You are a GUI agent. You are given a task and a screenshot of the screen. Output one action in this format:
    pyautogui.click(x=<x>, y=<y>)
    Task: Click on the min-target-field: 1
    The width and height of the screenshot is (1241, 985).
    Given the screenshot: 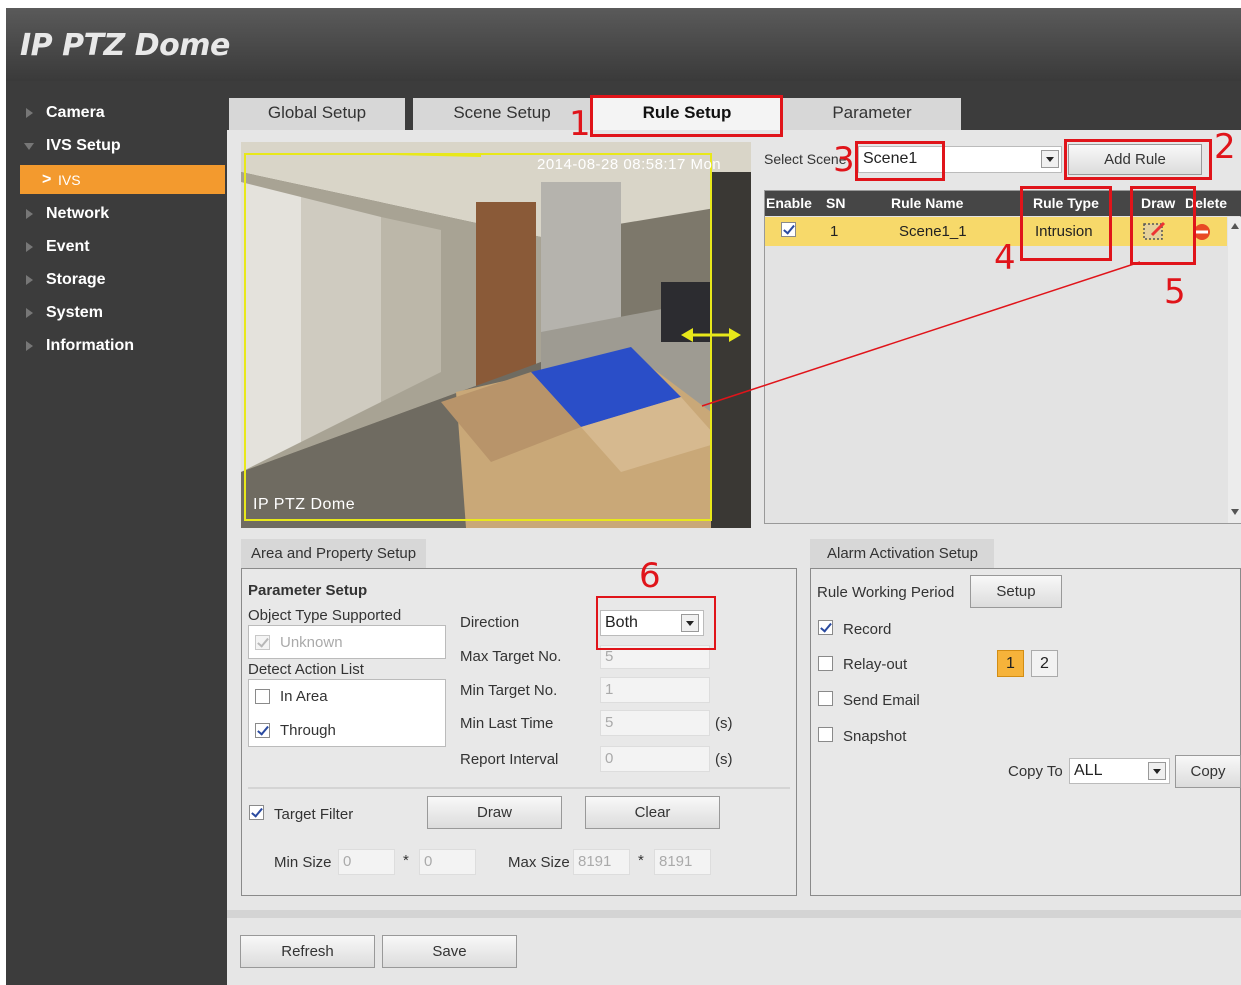 What is the action you would take?
    pyautogui.click(x=655, y=690)
    